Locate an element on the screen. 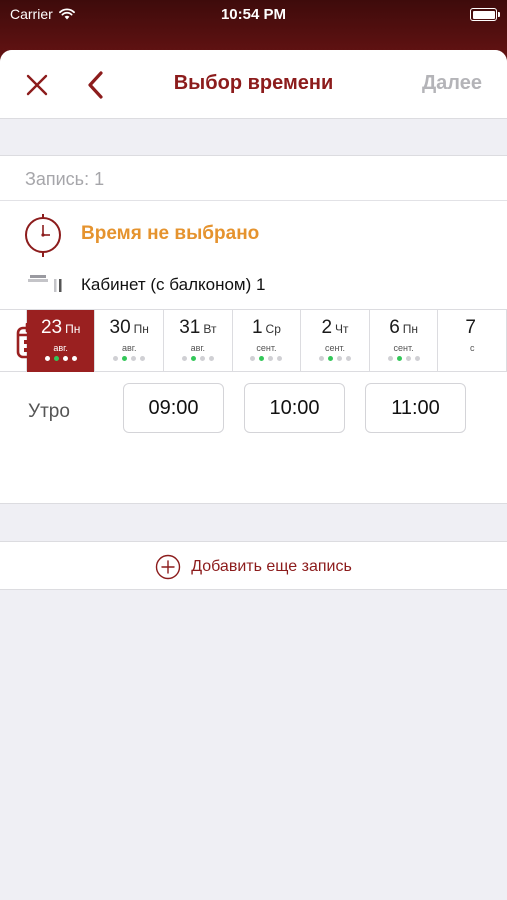 This screenshot has height=900, width=507. status-time: 10:54 PM is located at coordinates (253, 14).